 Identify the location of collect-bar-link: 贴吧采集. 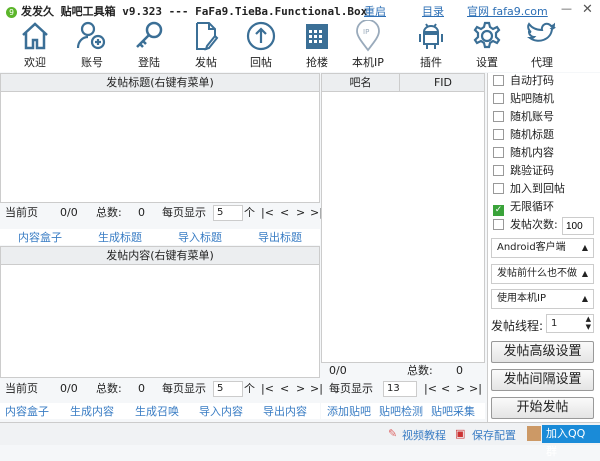
(453, 411).